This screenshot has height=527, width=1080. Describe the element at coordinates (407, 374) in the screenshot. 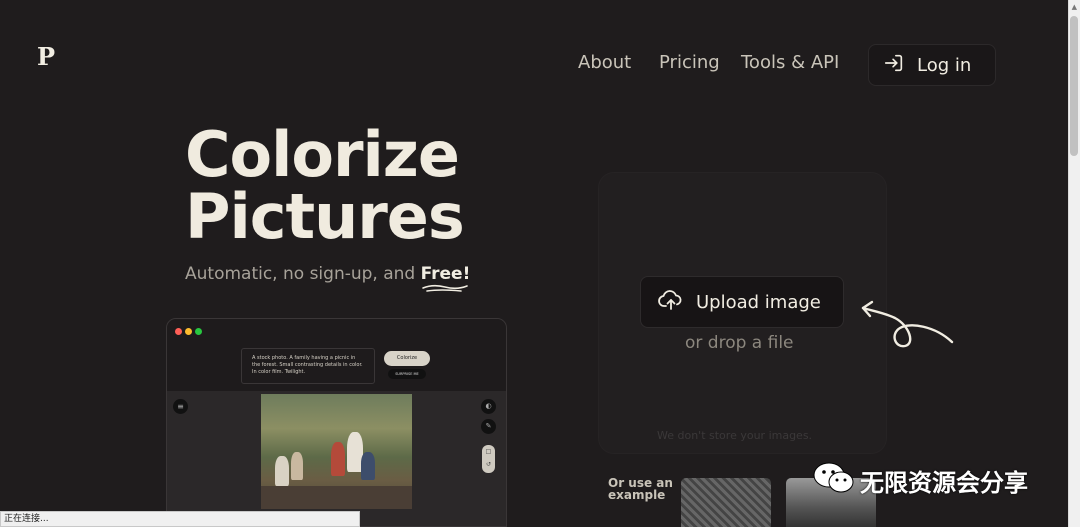

I see `mockup-surprise-button: SURPRISE ME` at that location.